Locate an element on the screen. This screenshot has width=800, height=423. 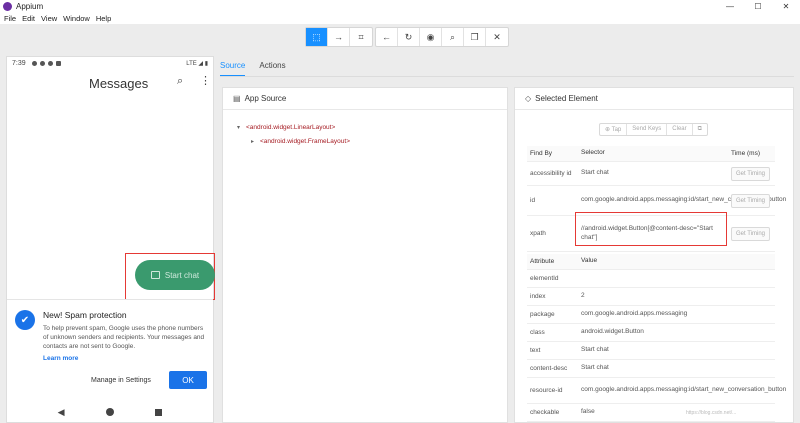
nav-home-icon is located at coordinates (109, 412).